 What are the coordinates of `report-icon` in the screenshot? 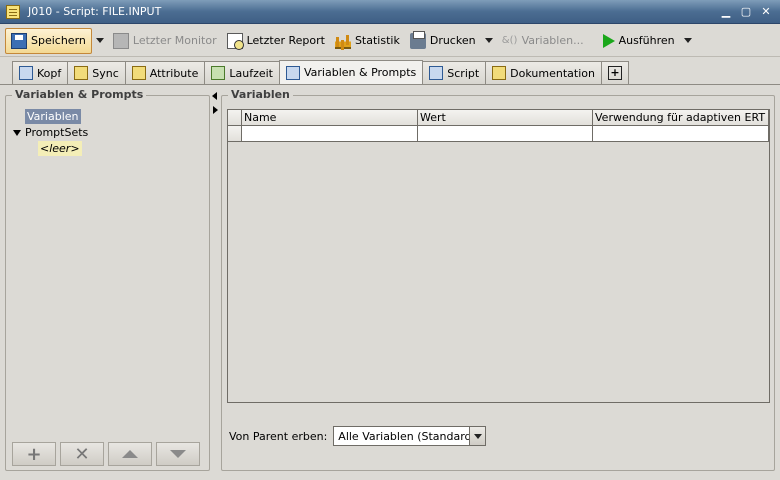 It's located at (235, 41).